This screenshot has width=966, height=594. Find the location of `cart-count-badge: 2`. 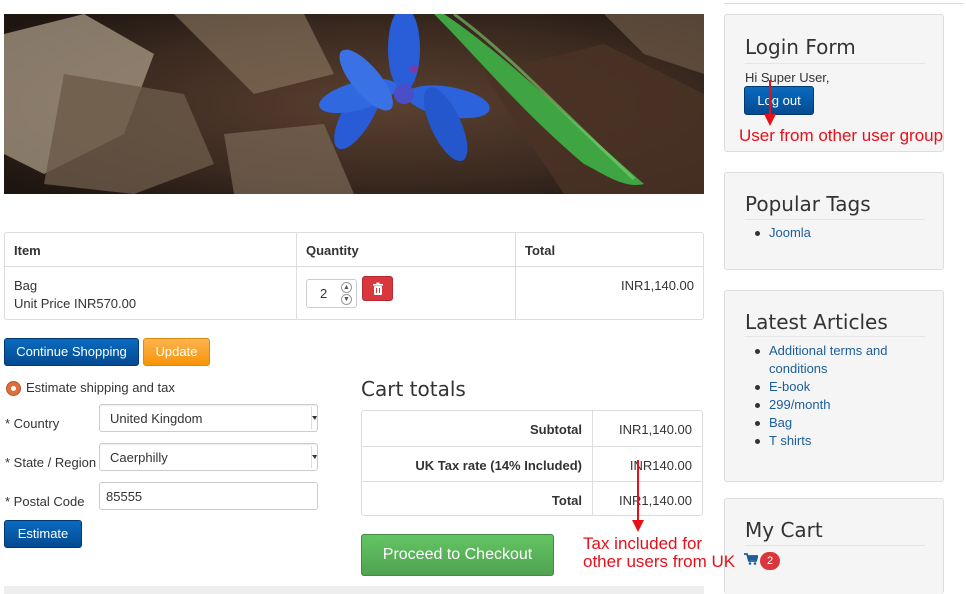

cart-count-badge: 2 is located at coordinates (770, 561).